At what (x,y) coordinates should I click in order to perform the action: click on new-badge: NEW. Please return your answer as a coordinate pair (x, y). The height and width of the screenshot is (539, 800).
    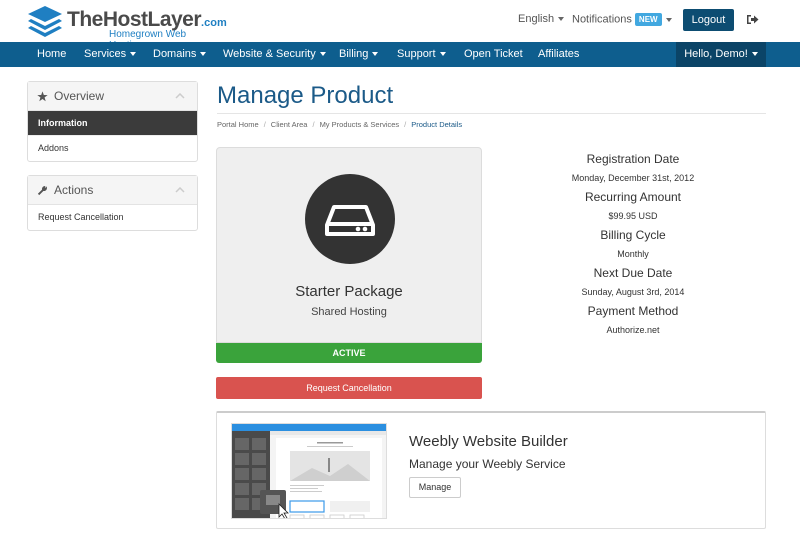
    Looking at the image, I should click on (648, 19).